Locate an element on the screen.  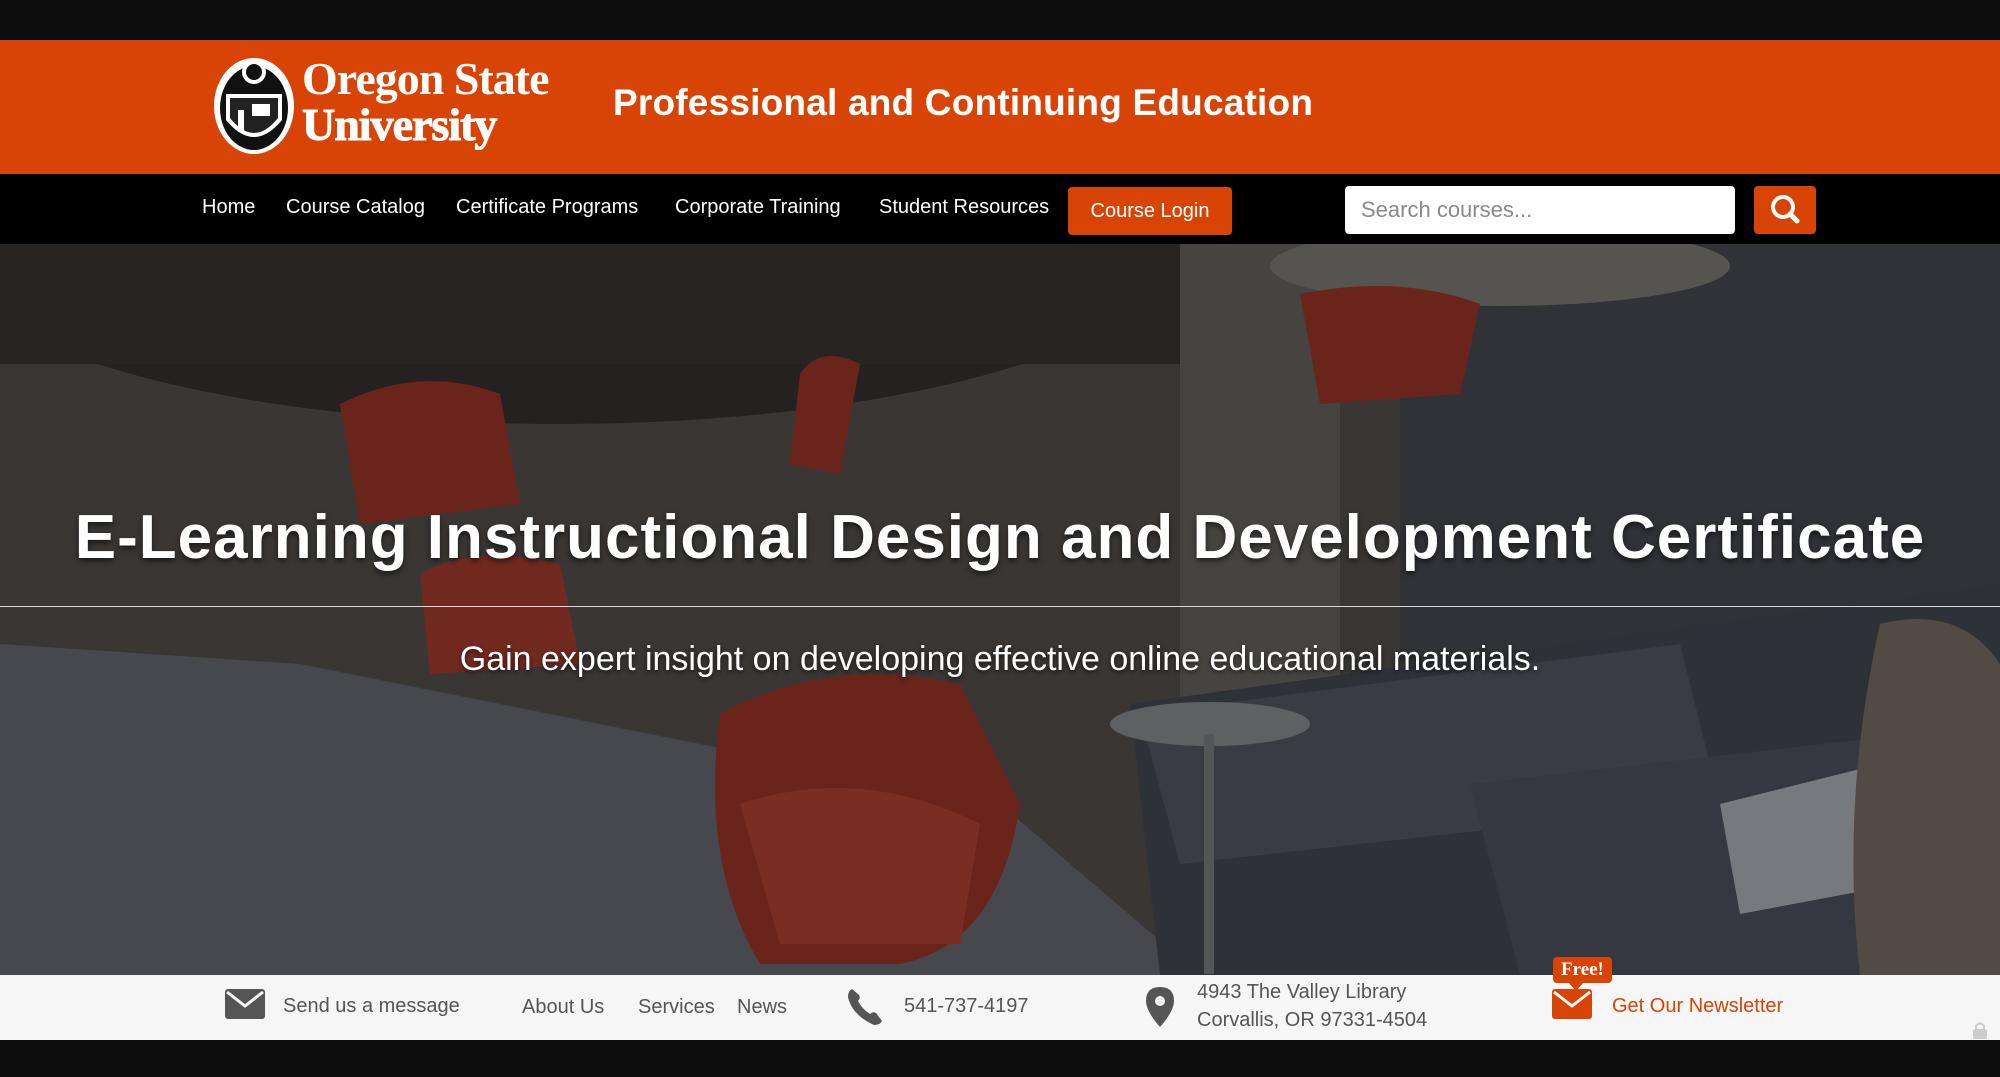
lock-icon is located at coordinates (1980, 1030).